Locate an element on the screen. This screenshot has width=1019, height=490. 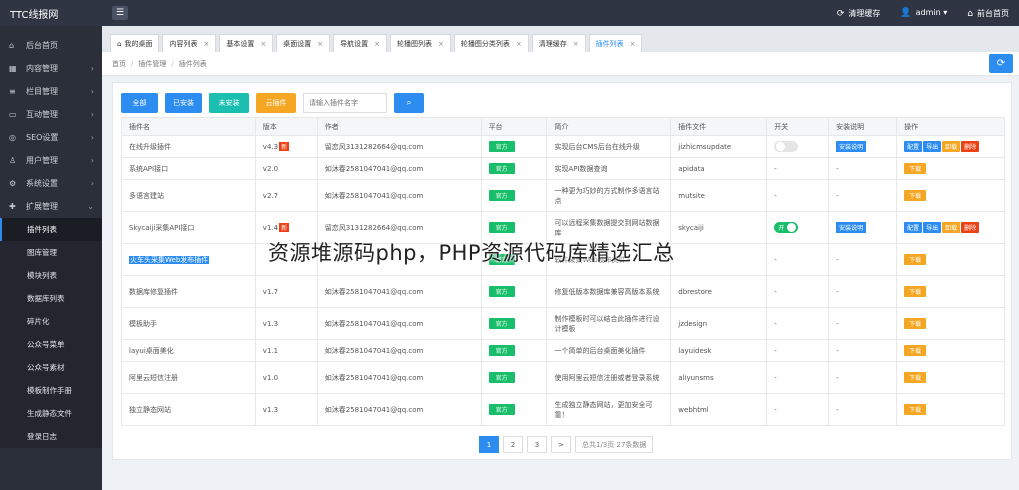
sidebar-subitem: 图库管理 is located at coordinates (51, 252).